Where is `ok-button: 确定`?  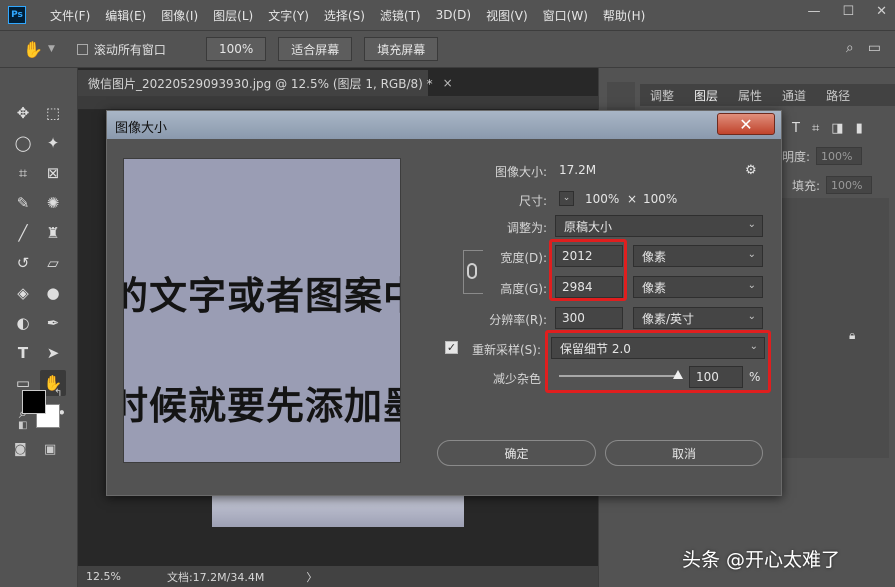 ok-button: 确定 is located at coordinates (516, 453).